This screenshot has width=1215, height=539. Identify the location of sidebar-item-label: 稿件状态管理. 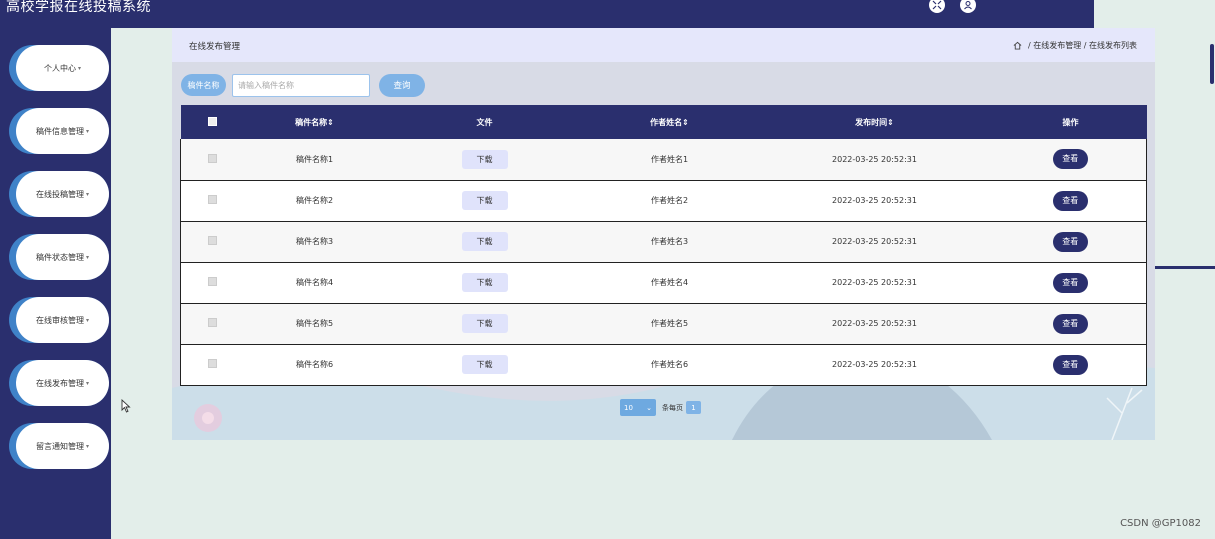
(59, 257).